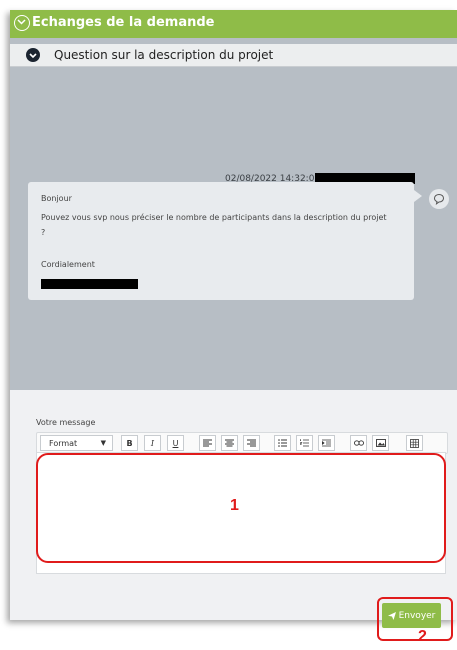  Describe the element at coordinates (422, 636) in the screenshot. I see `annotation-number-2: 2` at that location.